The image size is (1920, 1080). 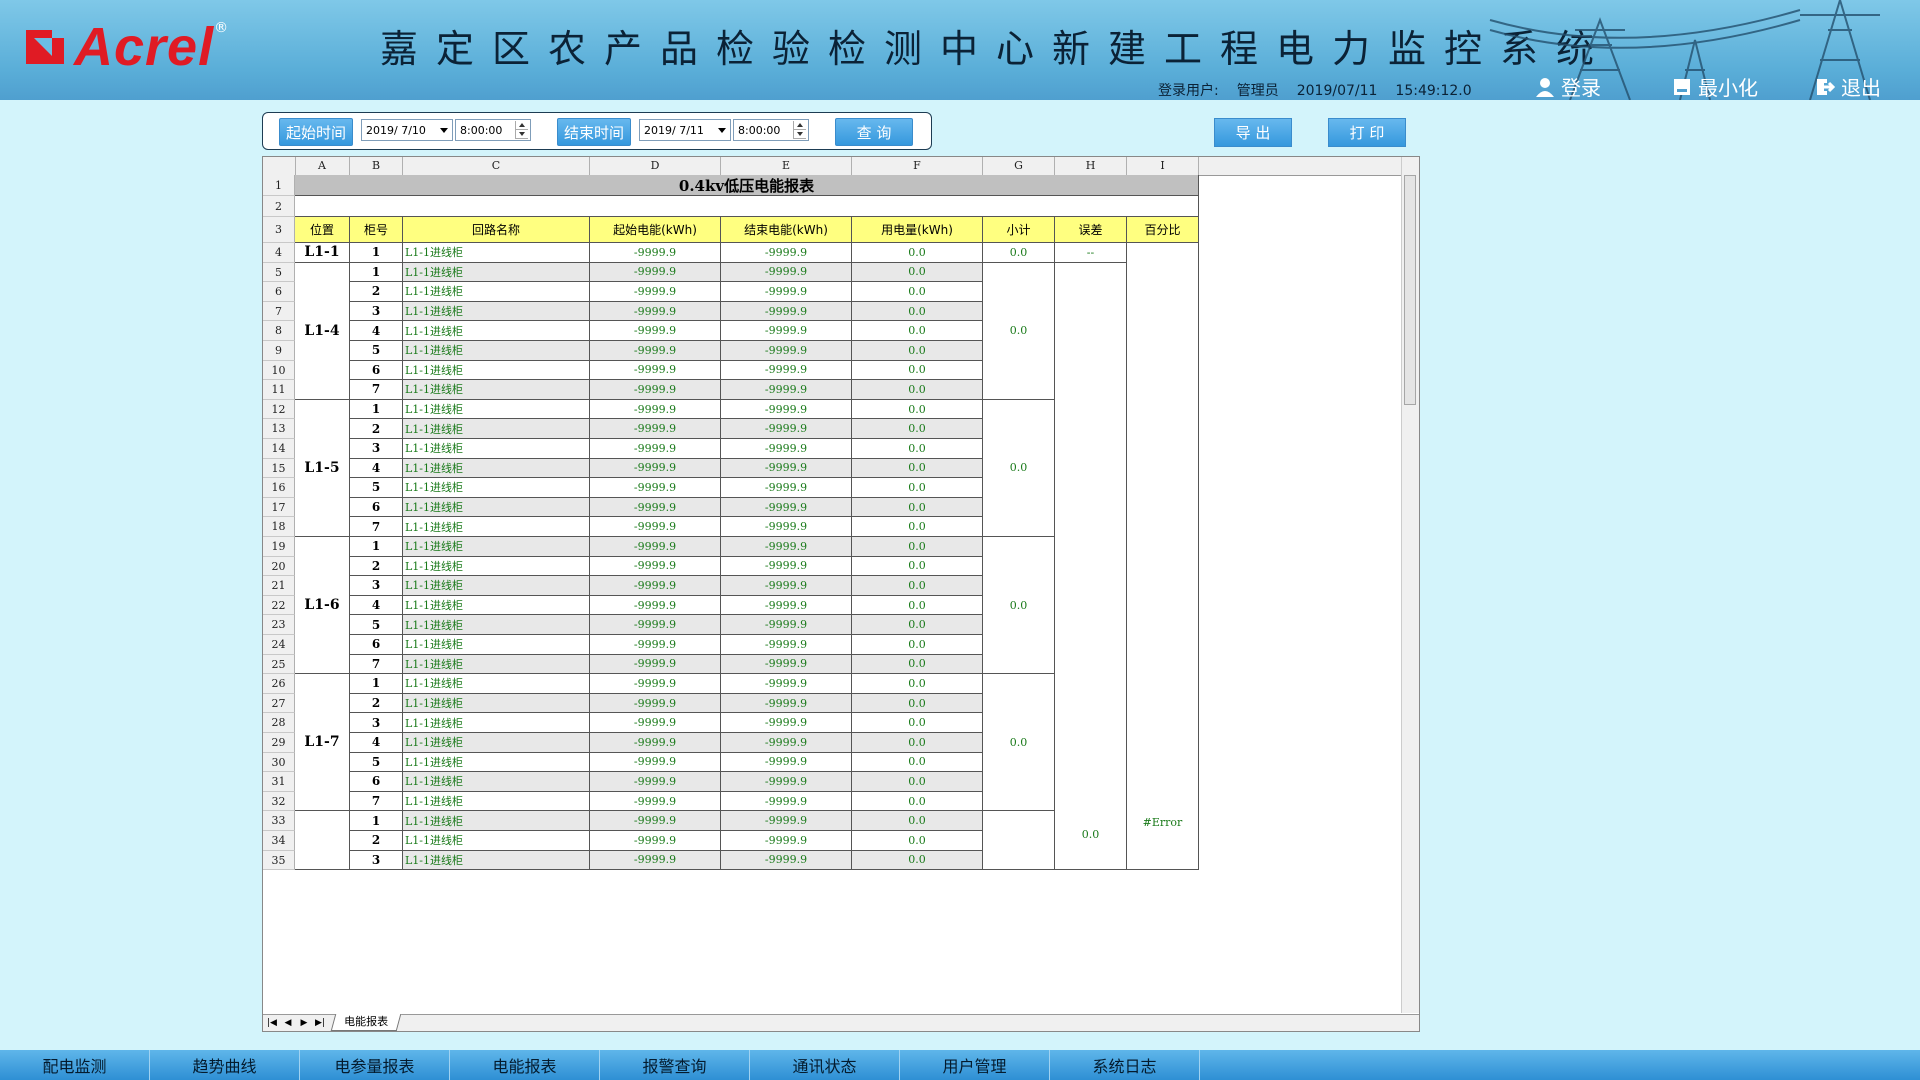 What do you see at coordinates (279, 684) in the screenshot?
I see `row-header: 26` at bounding box center [279, 684].